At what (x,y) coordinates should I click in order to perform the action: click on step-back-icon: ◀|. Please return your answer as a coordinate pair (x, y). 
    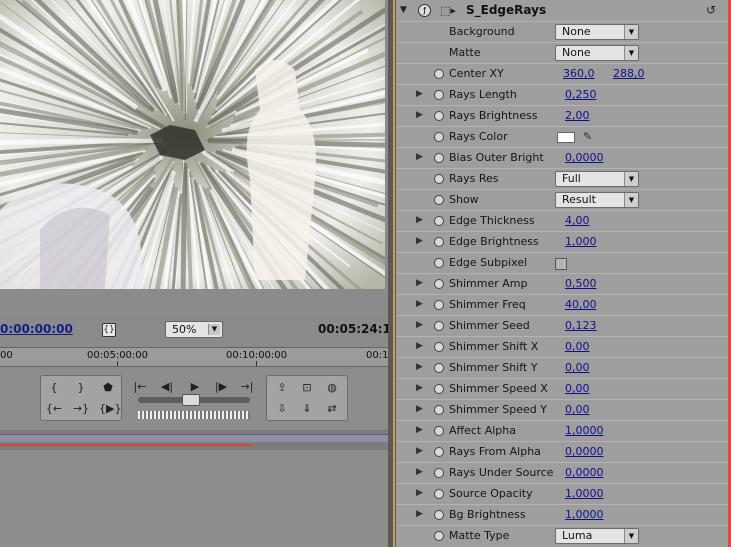
    Looking at the image, I should click on (167, 387).